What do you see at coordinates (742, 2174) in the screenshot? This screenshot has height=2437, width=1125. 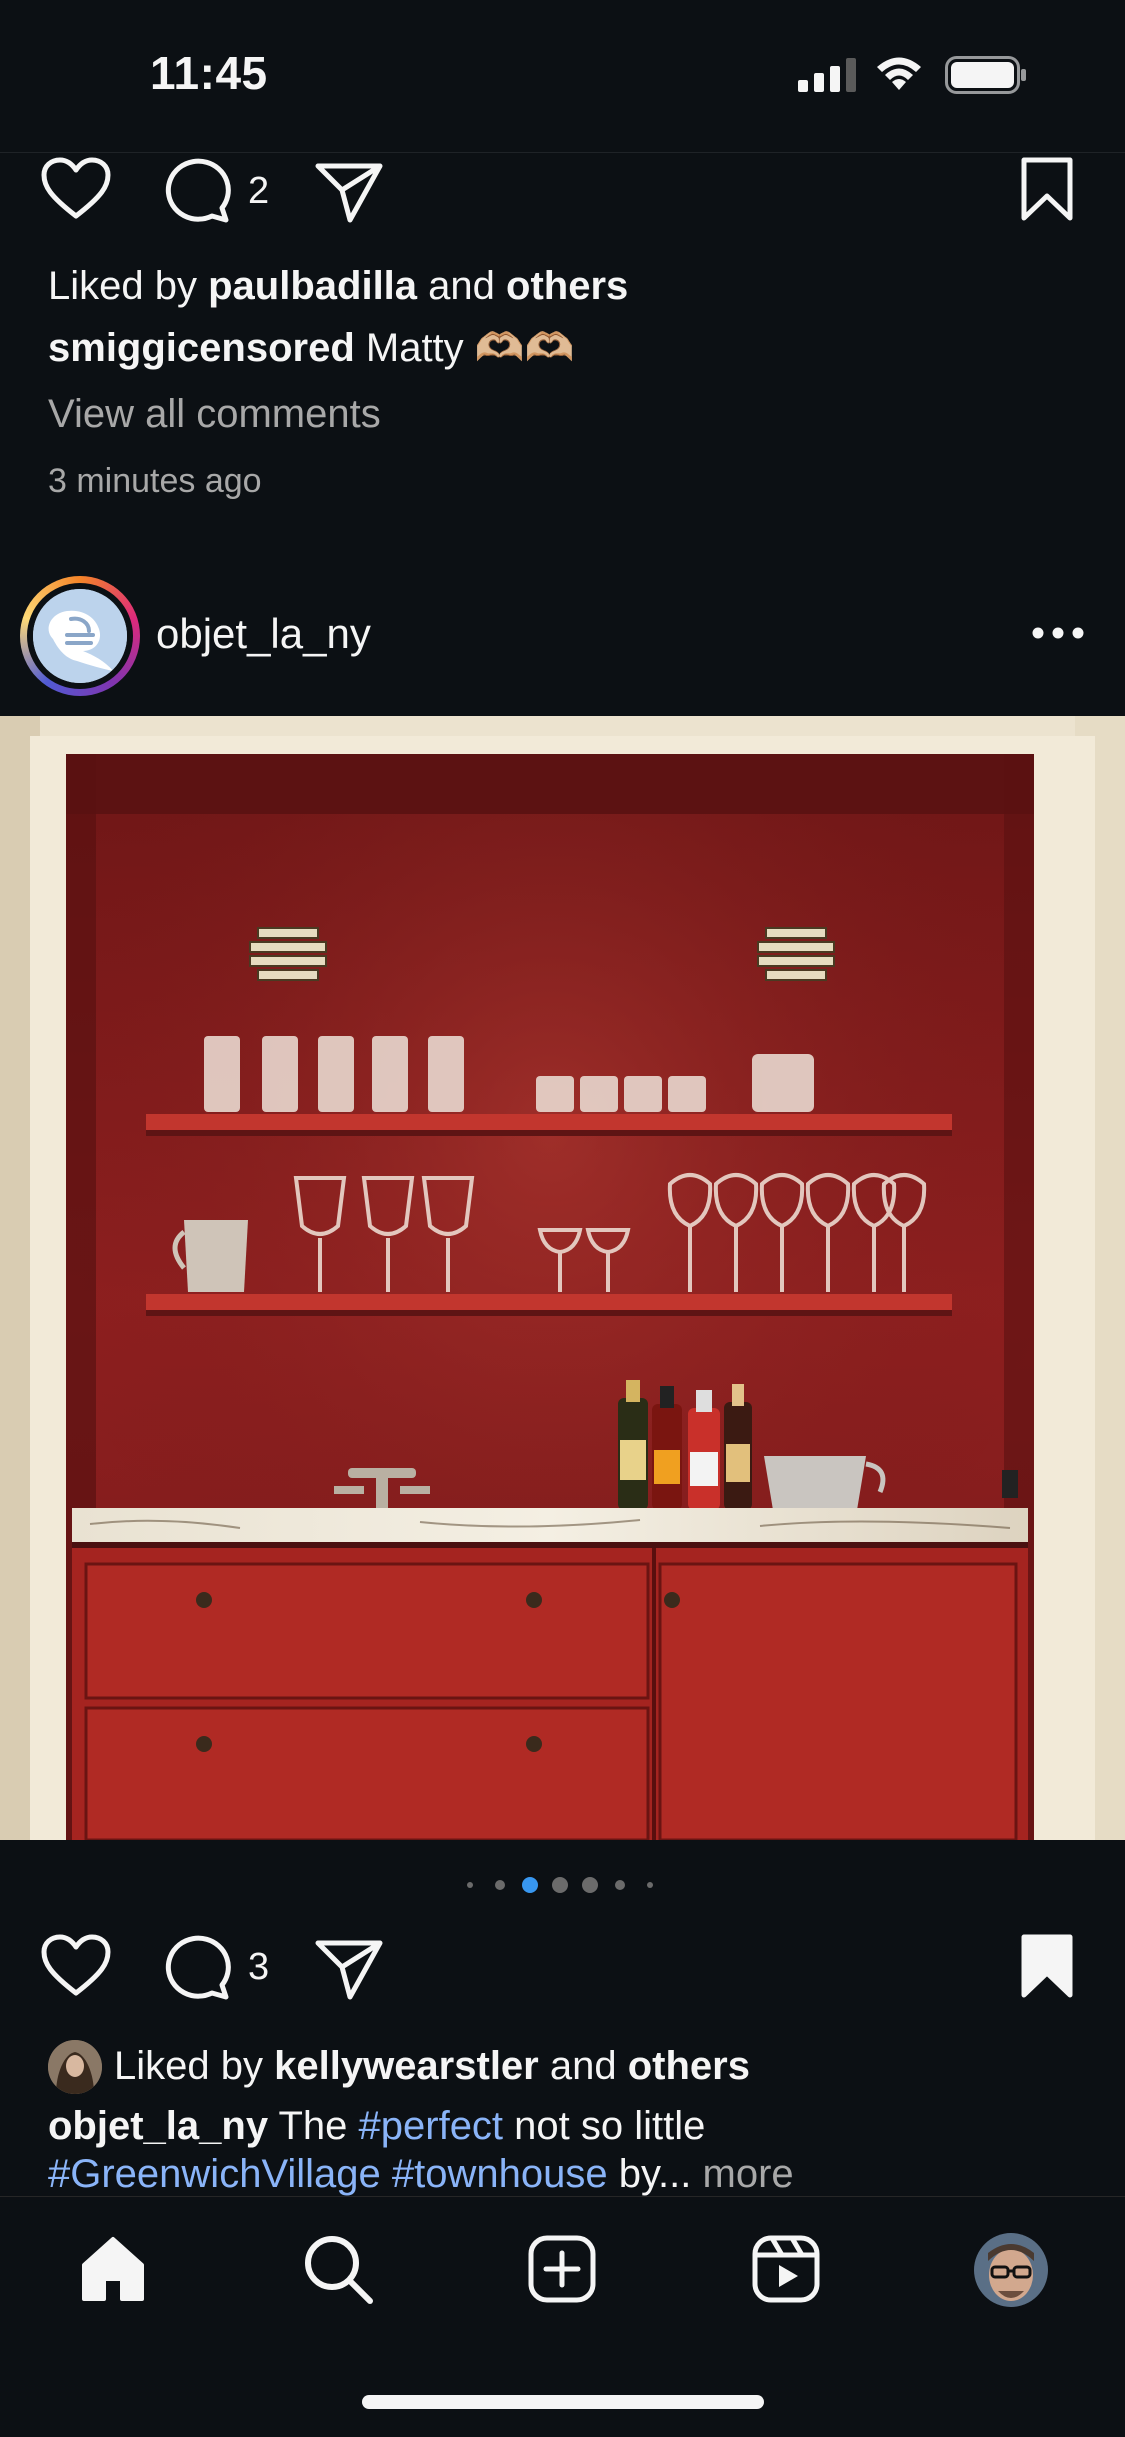 I see `caption-more-link: more` at bounding box center [742, 2174].